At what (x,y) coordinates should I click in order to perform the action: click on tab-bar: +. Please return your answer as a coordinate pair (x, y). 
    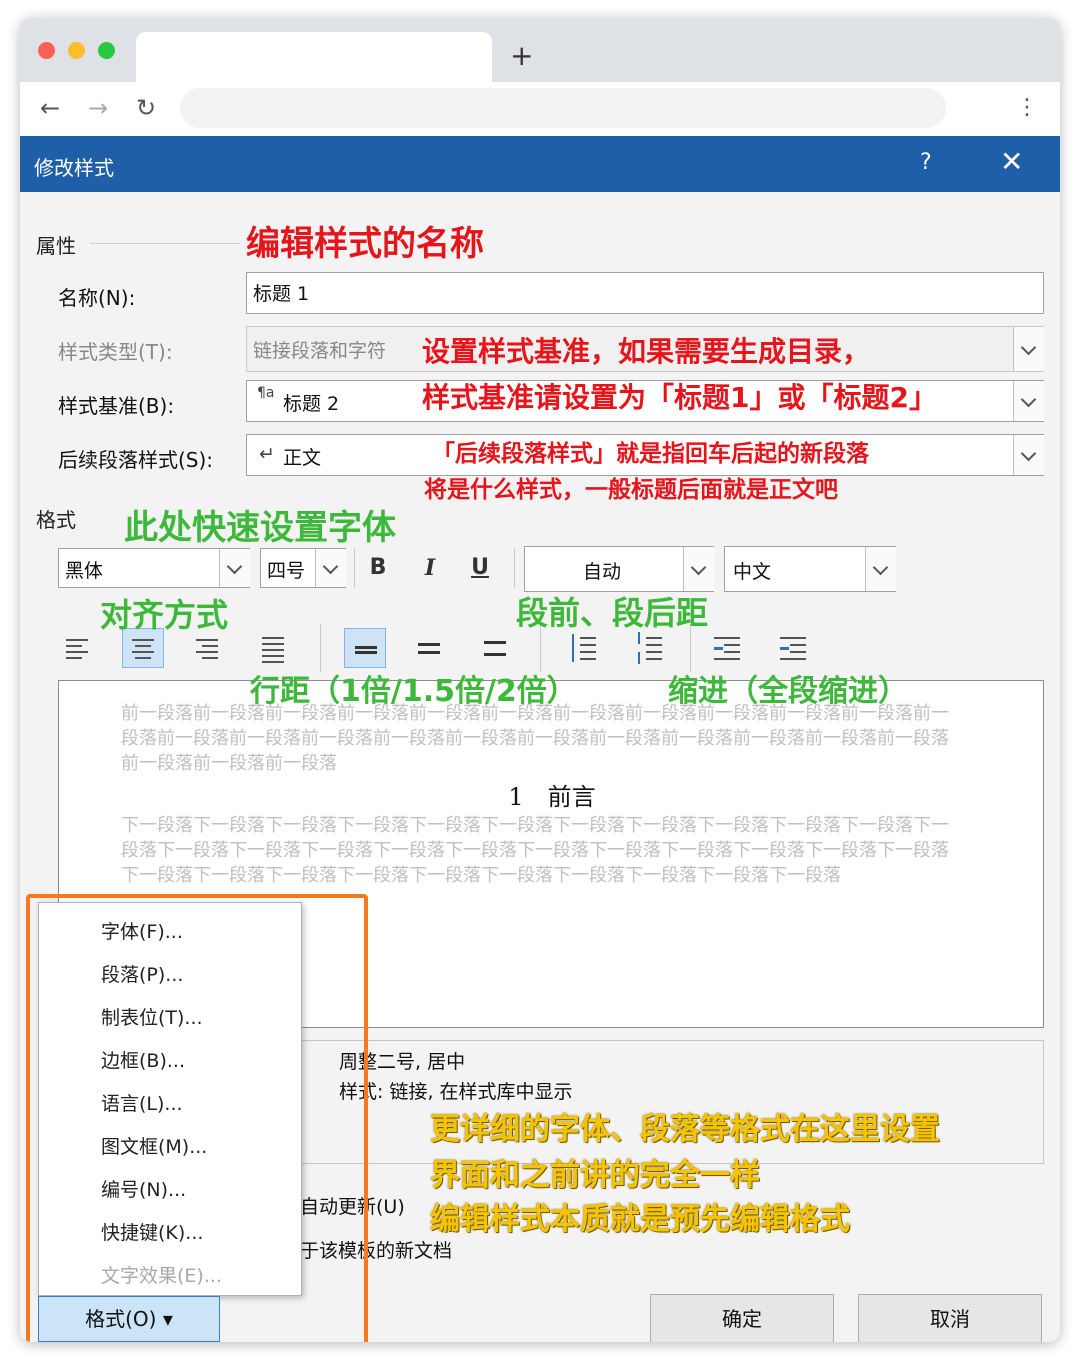
    Looking at the image, I should click on (540, 51).